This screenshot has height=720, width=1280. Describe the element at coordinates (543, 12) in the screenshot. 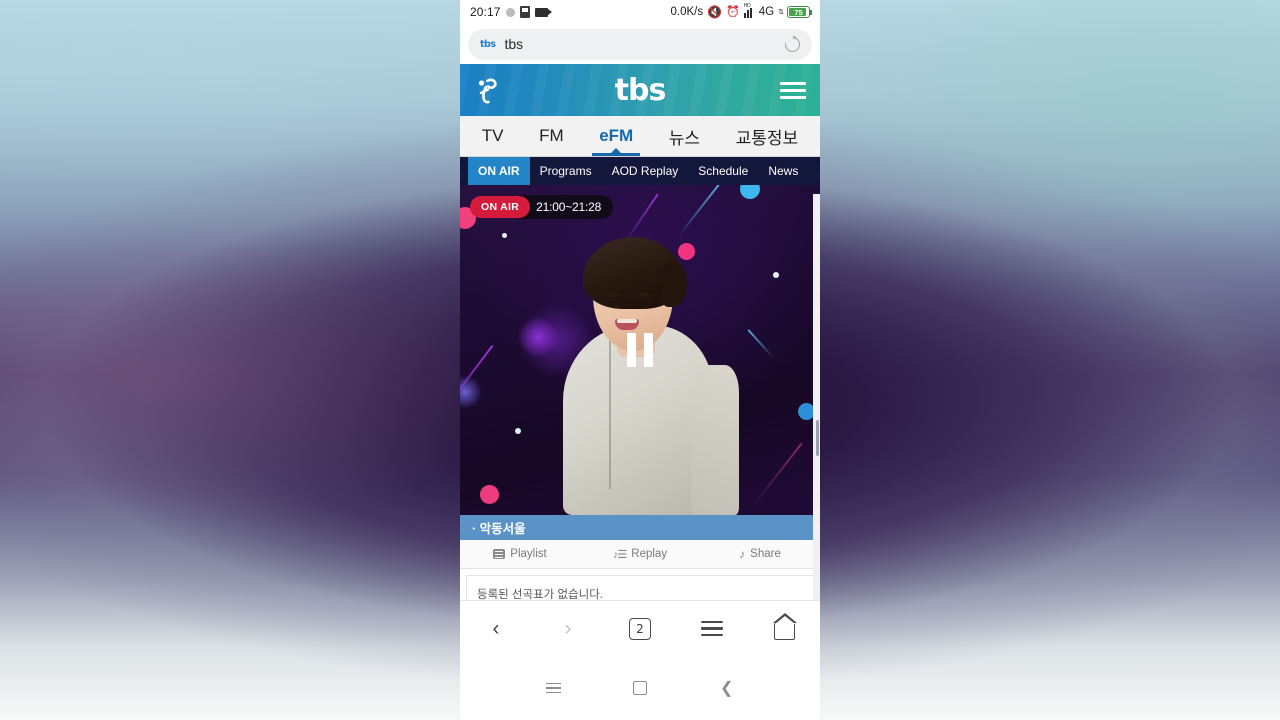

I see `screen-record-icon` at that location.